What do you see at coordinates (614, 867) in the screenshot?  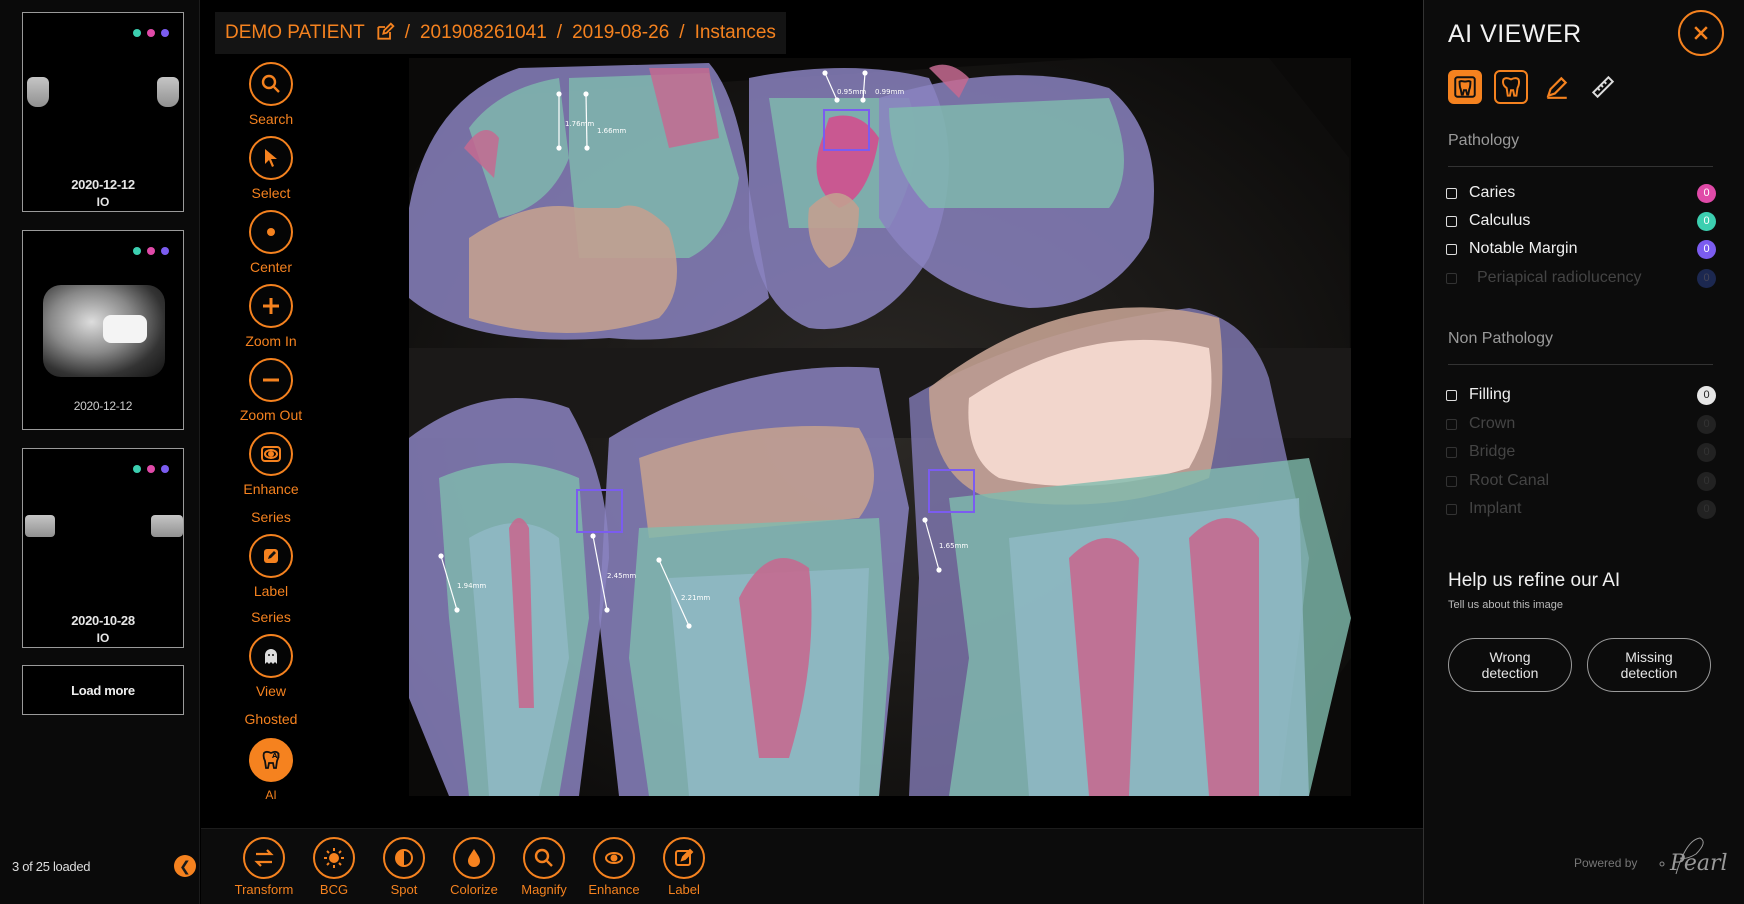 I see `enhance-tool: Enhance` at bounding box center [614, 867].